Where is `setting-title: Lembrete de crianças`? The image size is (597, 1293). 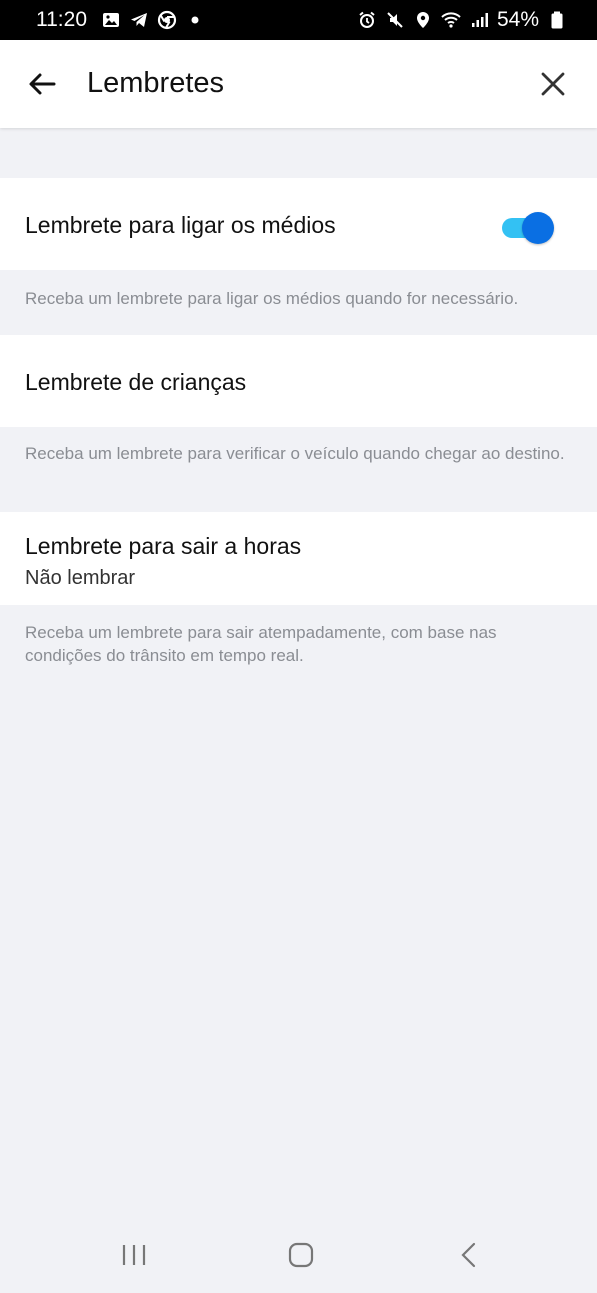 setting-title: Lembrete de crianças is located at coordinates (136, 382).